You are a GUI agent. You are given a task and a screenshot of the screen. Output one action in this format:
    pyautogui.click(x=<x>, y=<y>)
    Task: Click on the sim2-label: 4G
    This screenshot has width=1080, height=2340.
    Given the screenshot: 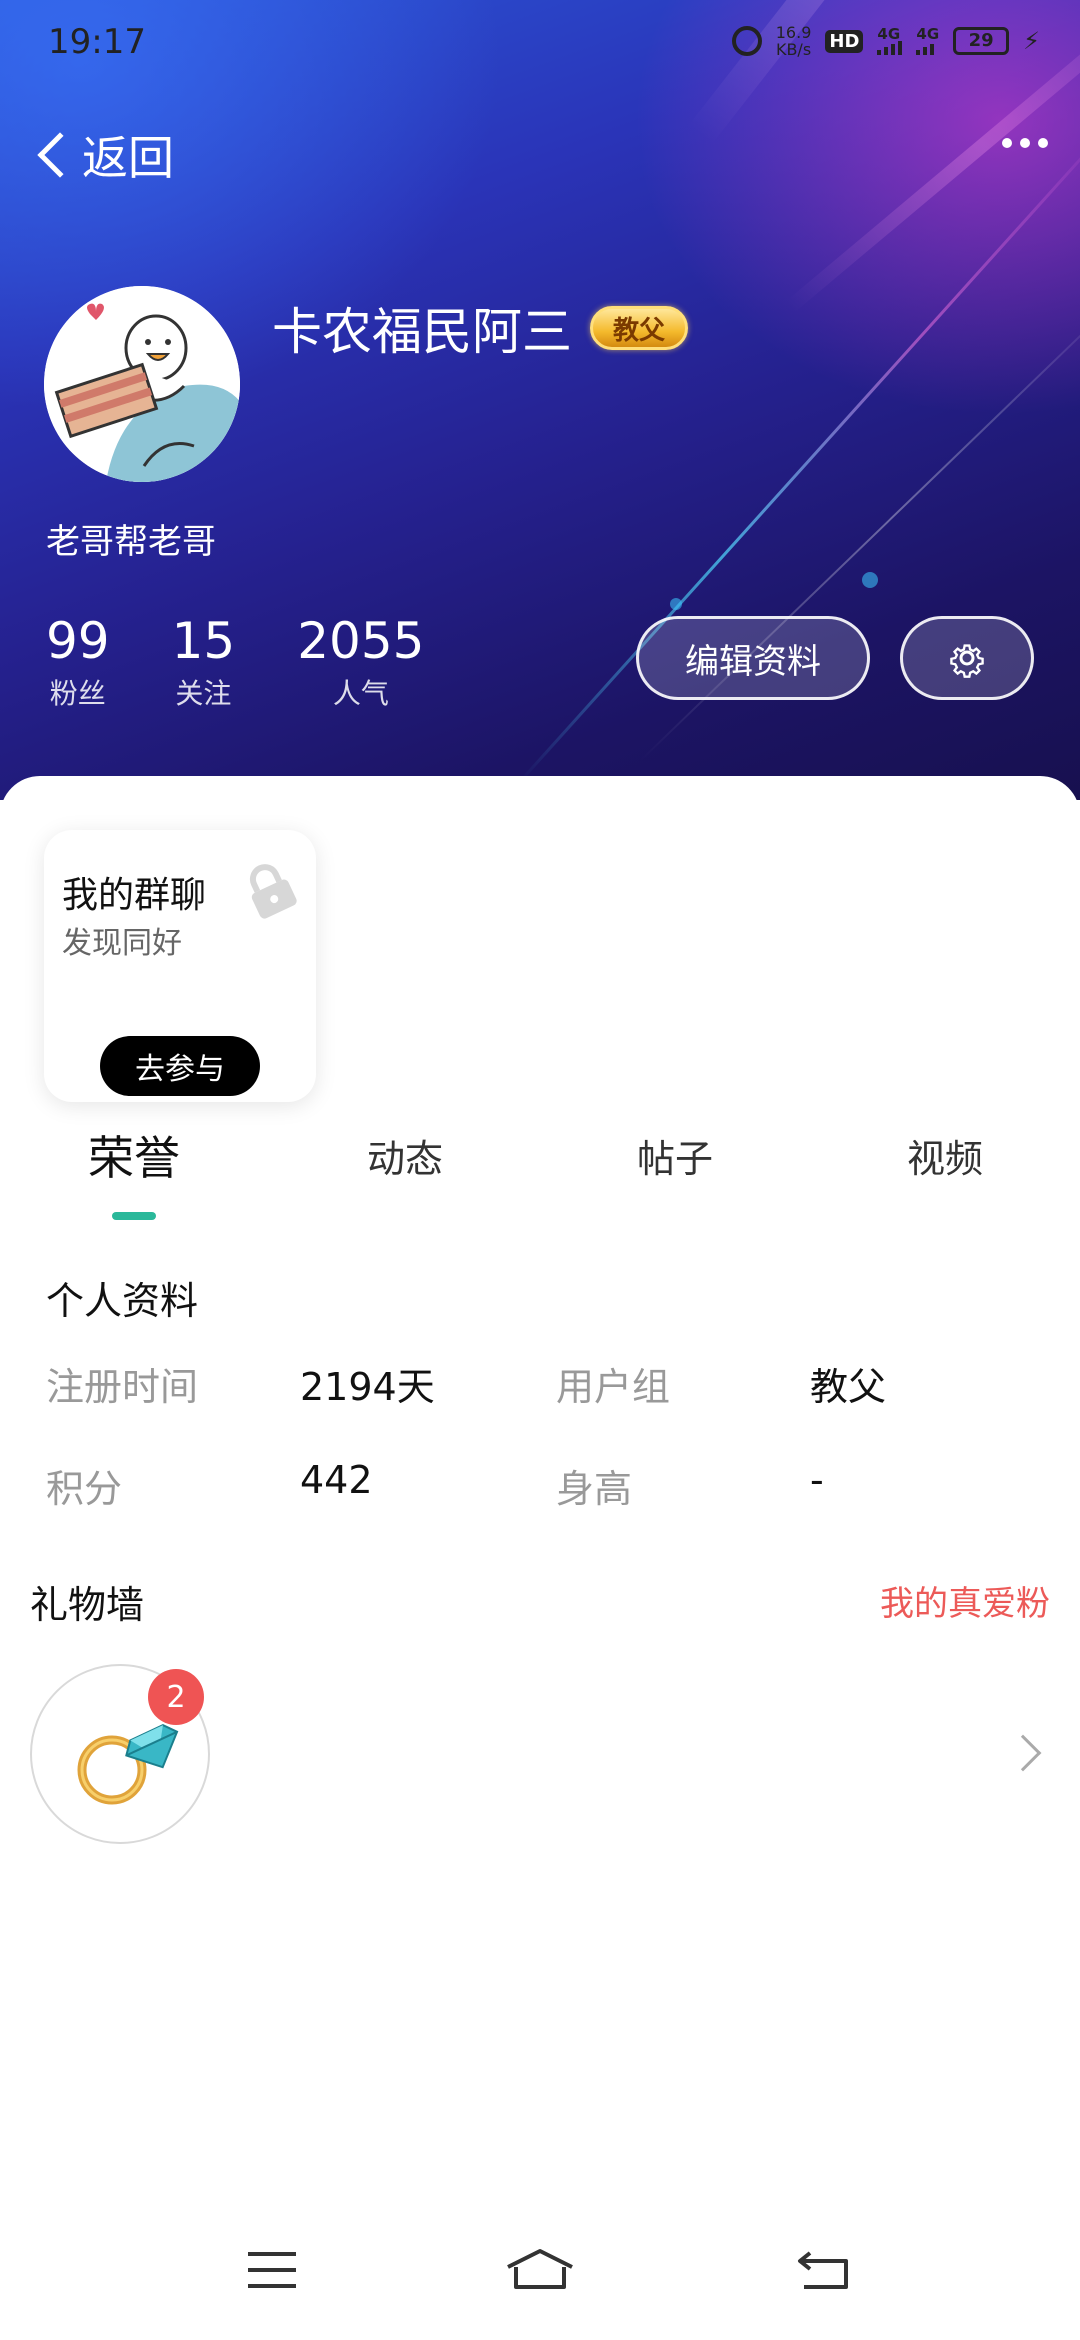 What is the action you would take?
    pyautogui.click(x=928, y=34)
    